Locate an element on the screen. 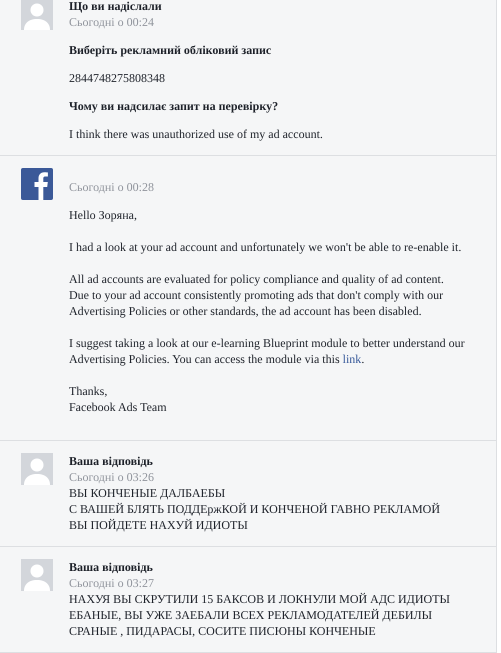  message-text: НАХУЯ ВЫ СКРУТИЛИ 15 БАКСОВ И ЛОКНУЛИ МОЙ АДС ИДИОТЫ ЕБАНЫЕ, ВЫ УЖЕ ЗАЕБАЛИ ВСЕХ РЕКЛАМОДАТЕЛЕЙ ДЕБИЛЫ СРАНЫЕ , ПИДАРАСЫ, СОСИТЕ ПИСЮНЫ КОНЧЕНЫЕ is located at coordinates (259, 615).